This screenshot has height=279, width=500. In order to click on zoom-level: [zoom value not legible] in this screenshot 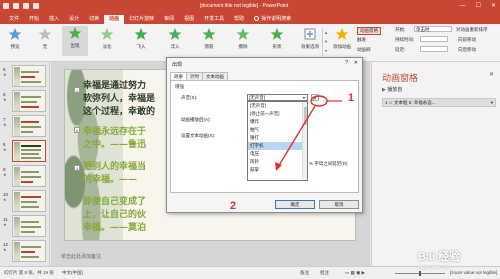, I will do `click(473, 272)`.